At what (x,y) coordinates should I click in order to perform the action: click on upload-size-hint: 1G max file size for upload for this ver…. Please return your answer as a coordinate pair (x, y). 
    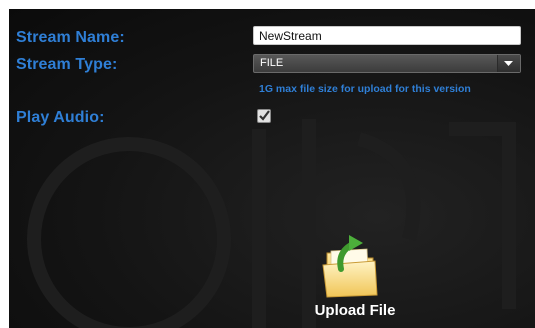
    Looking at the image, I should click on (365, 89).